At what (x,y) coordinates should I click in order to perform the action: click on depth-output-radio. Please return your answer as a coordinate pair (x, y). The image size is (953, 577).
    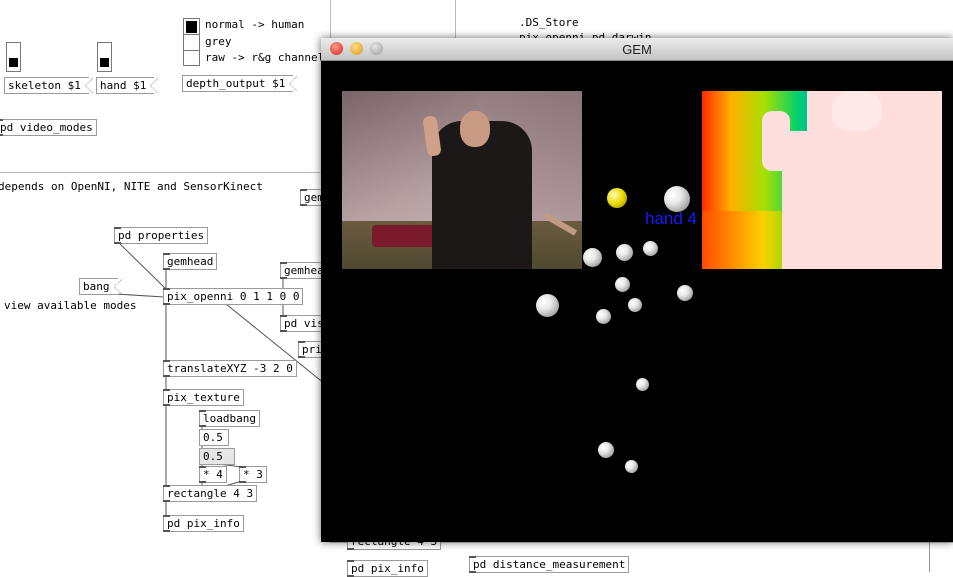
    Looking at the image, I should click on (191, 42).